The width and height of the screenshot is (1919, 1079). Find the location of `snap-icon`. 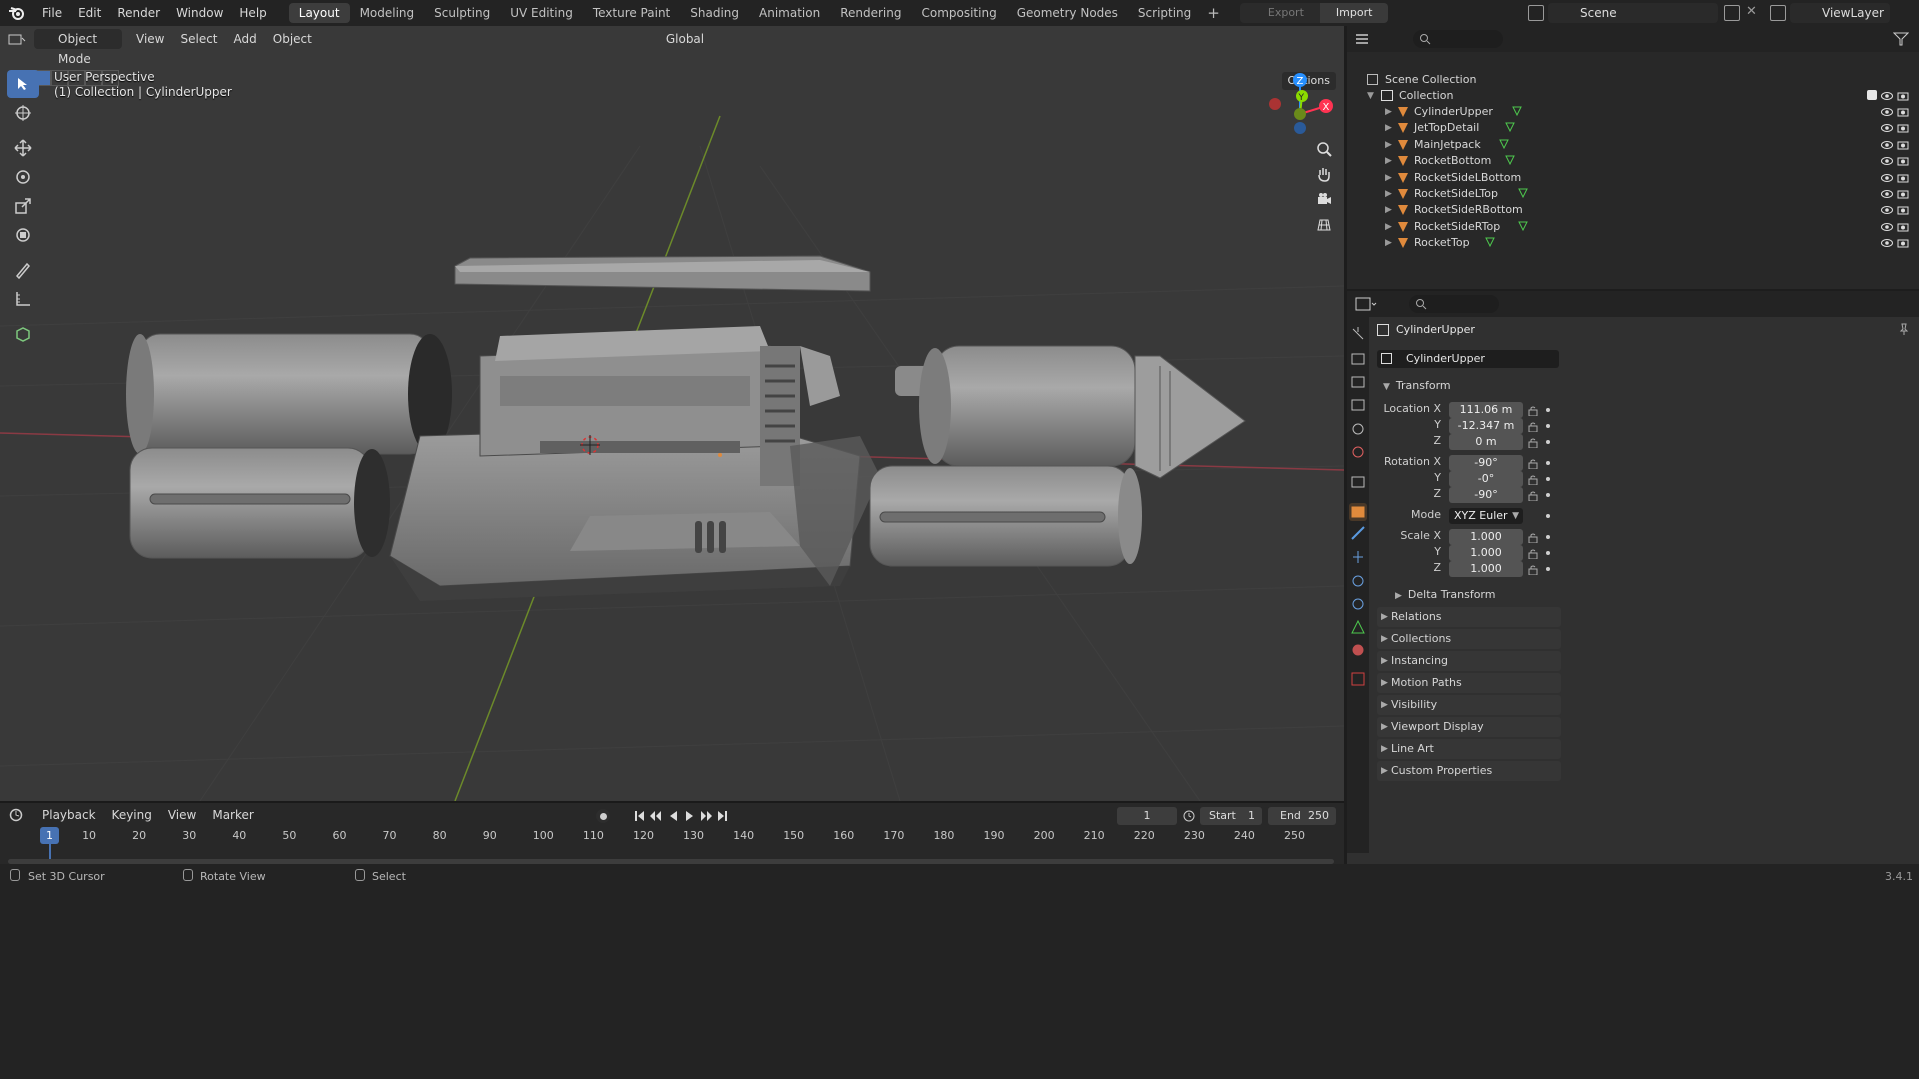

snap-icon is located at coordinates (742, 39).